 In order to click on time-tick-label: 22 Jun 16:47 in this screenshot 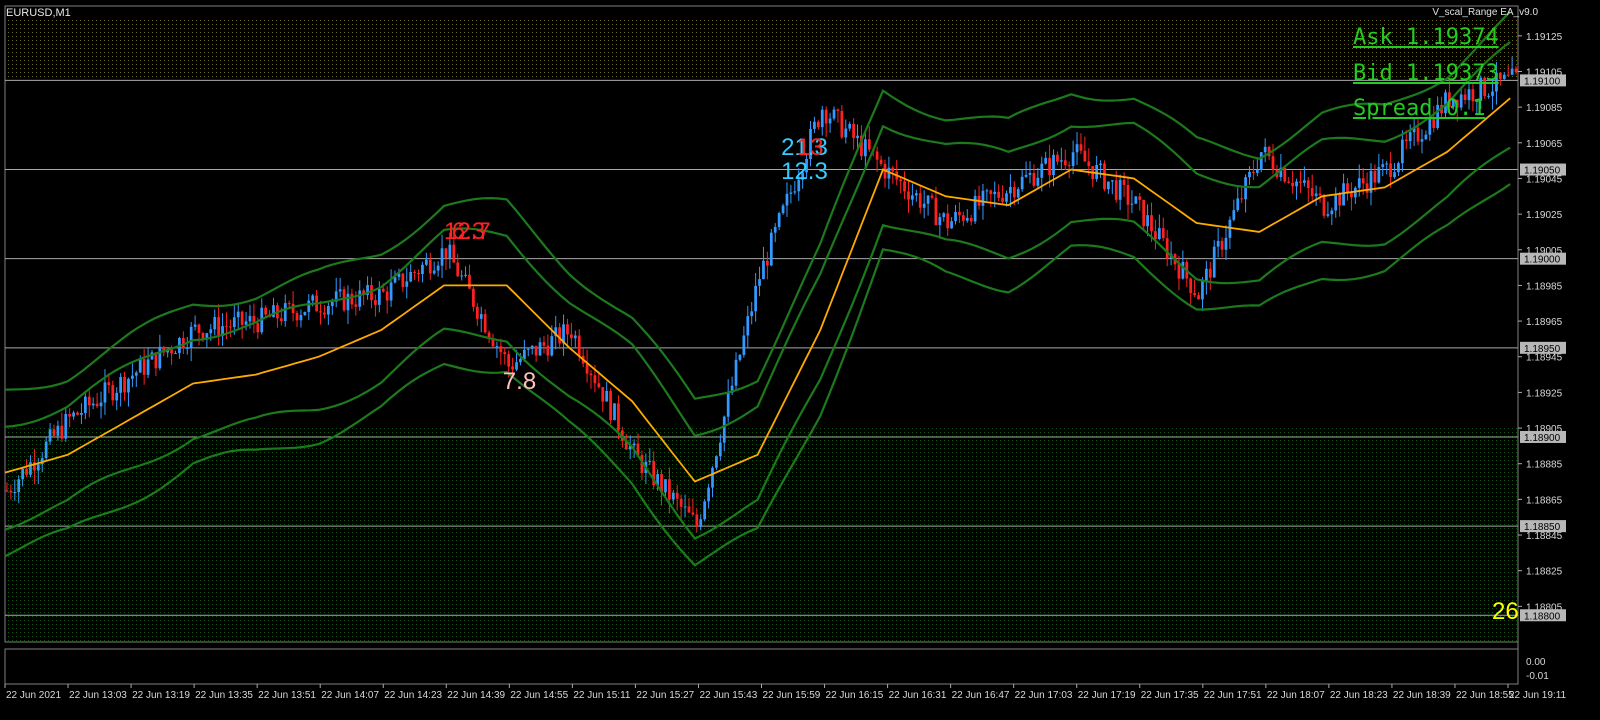, I will do `click(981, 695)`.